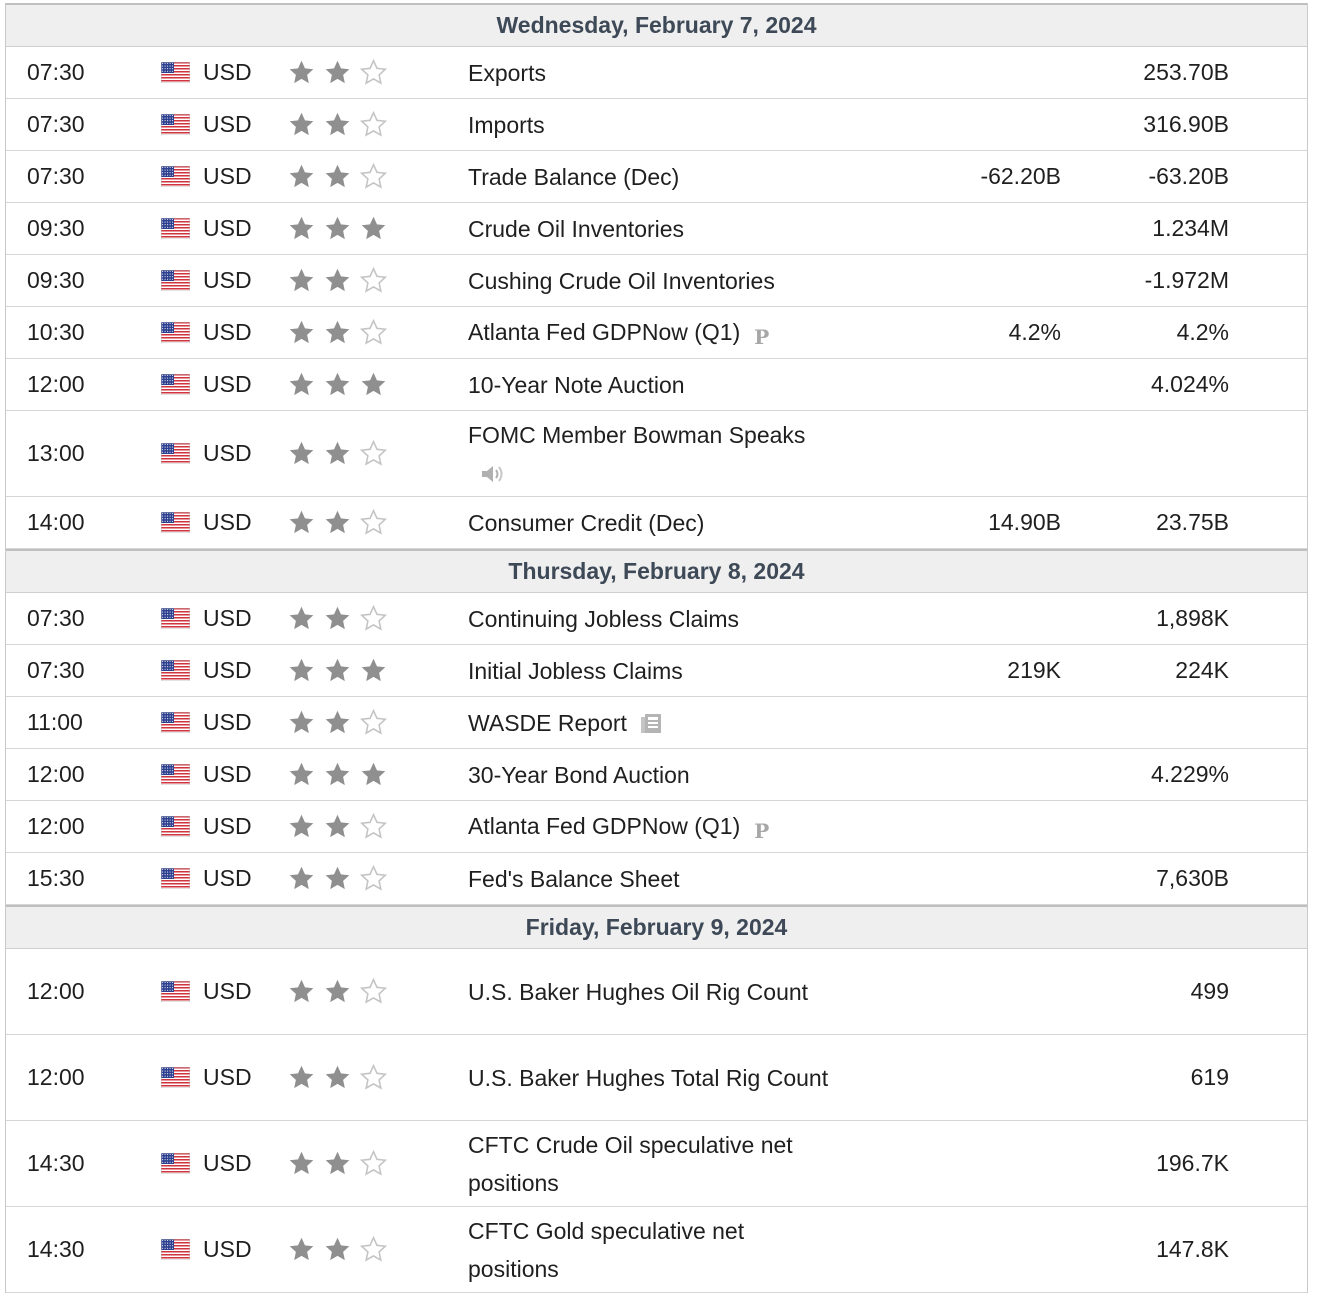  I want to click on table-row: 07:30 USD Imports 316.90B, so click(656, 125).